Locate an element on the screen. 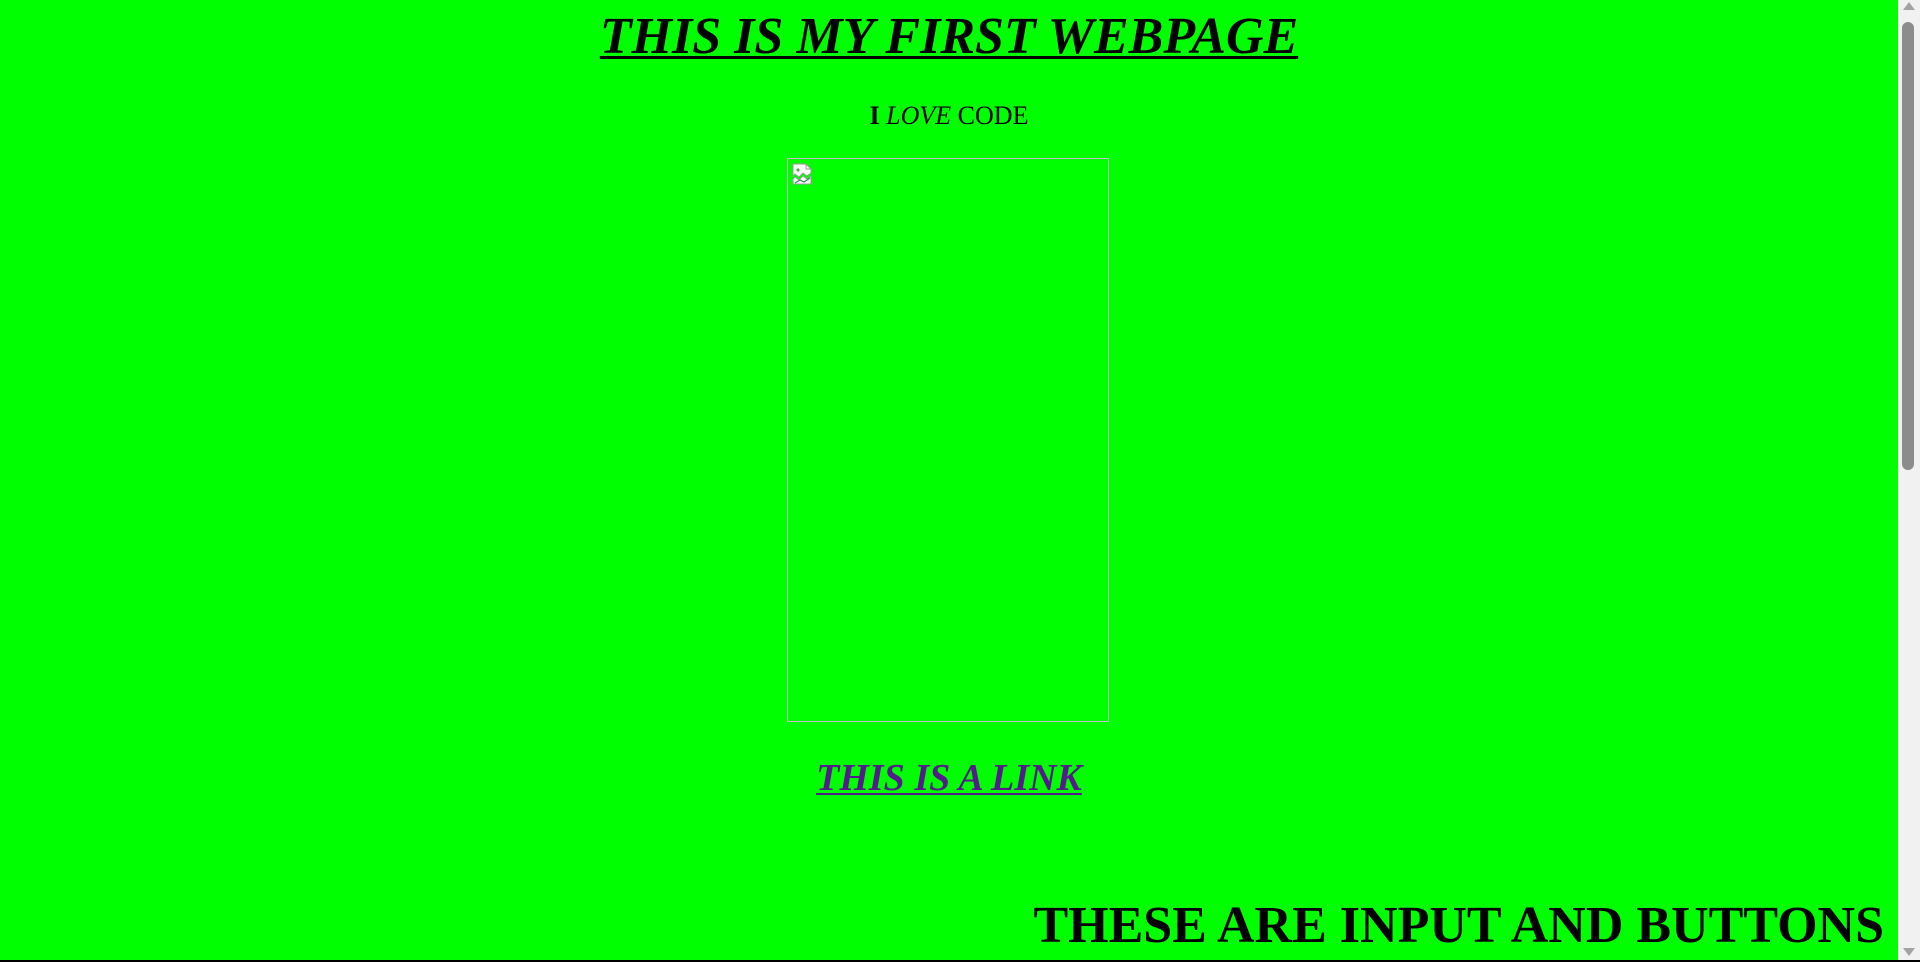 The image size is (1920, 962). broken-image is located at coordinates (948, 440).